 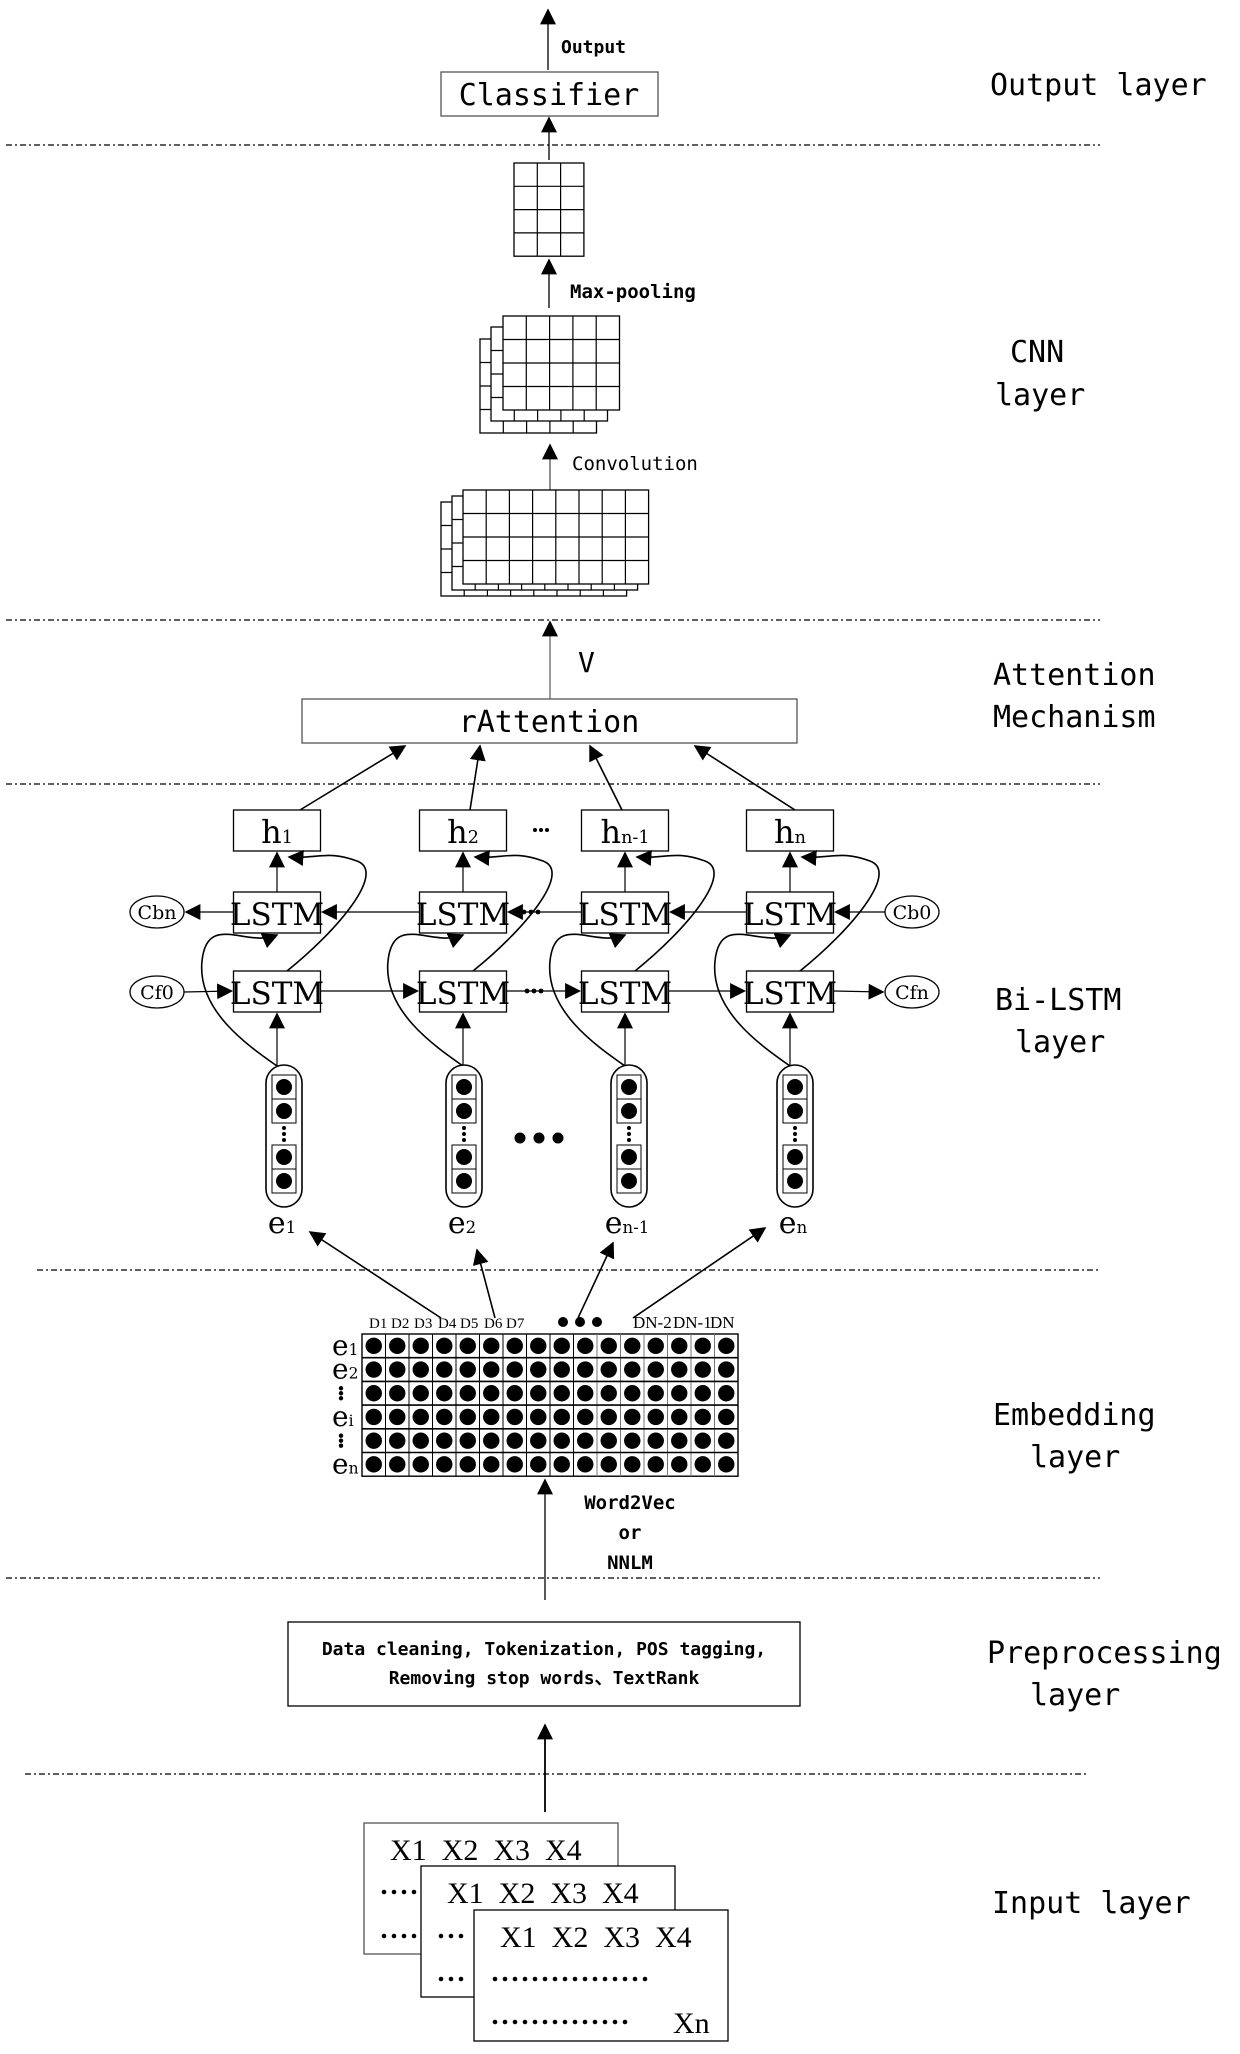 I want to click on hidden-state-label-base: h, so click(x=271, y=832).